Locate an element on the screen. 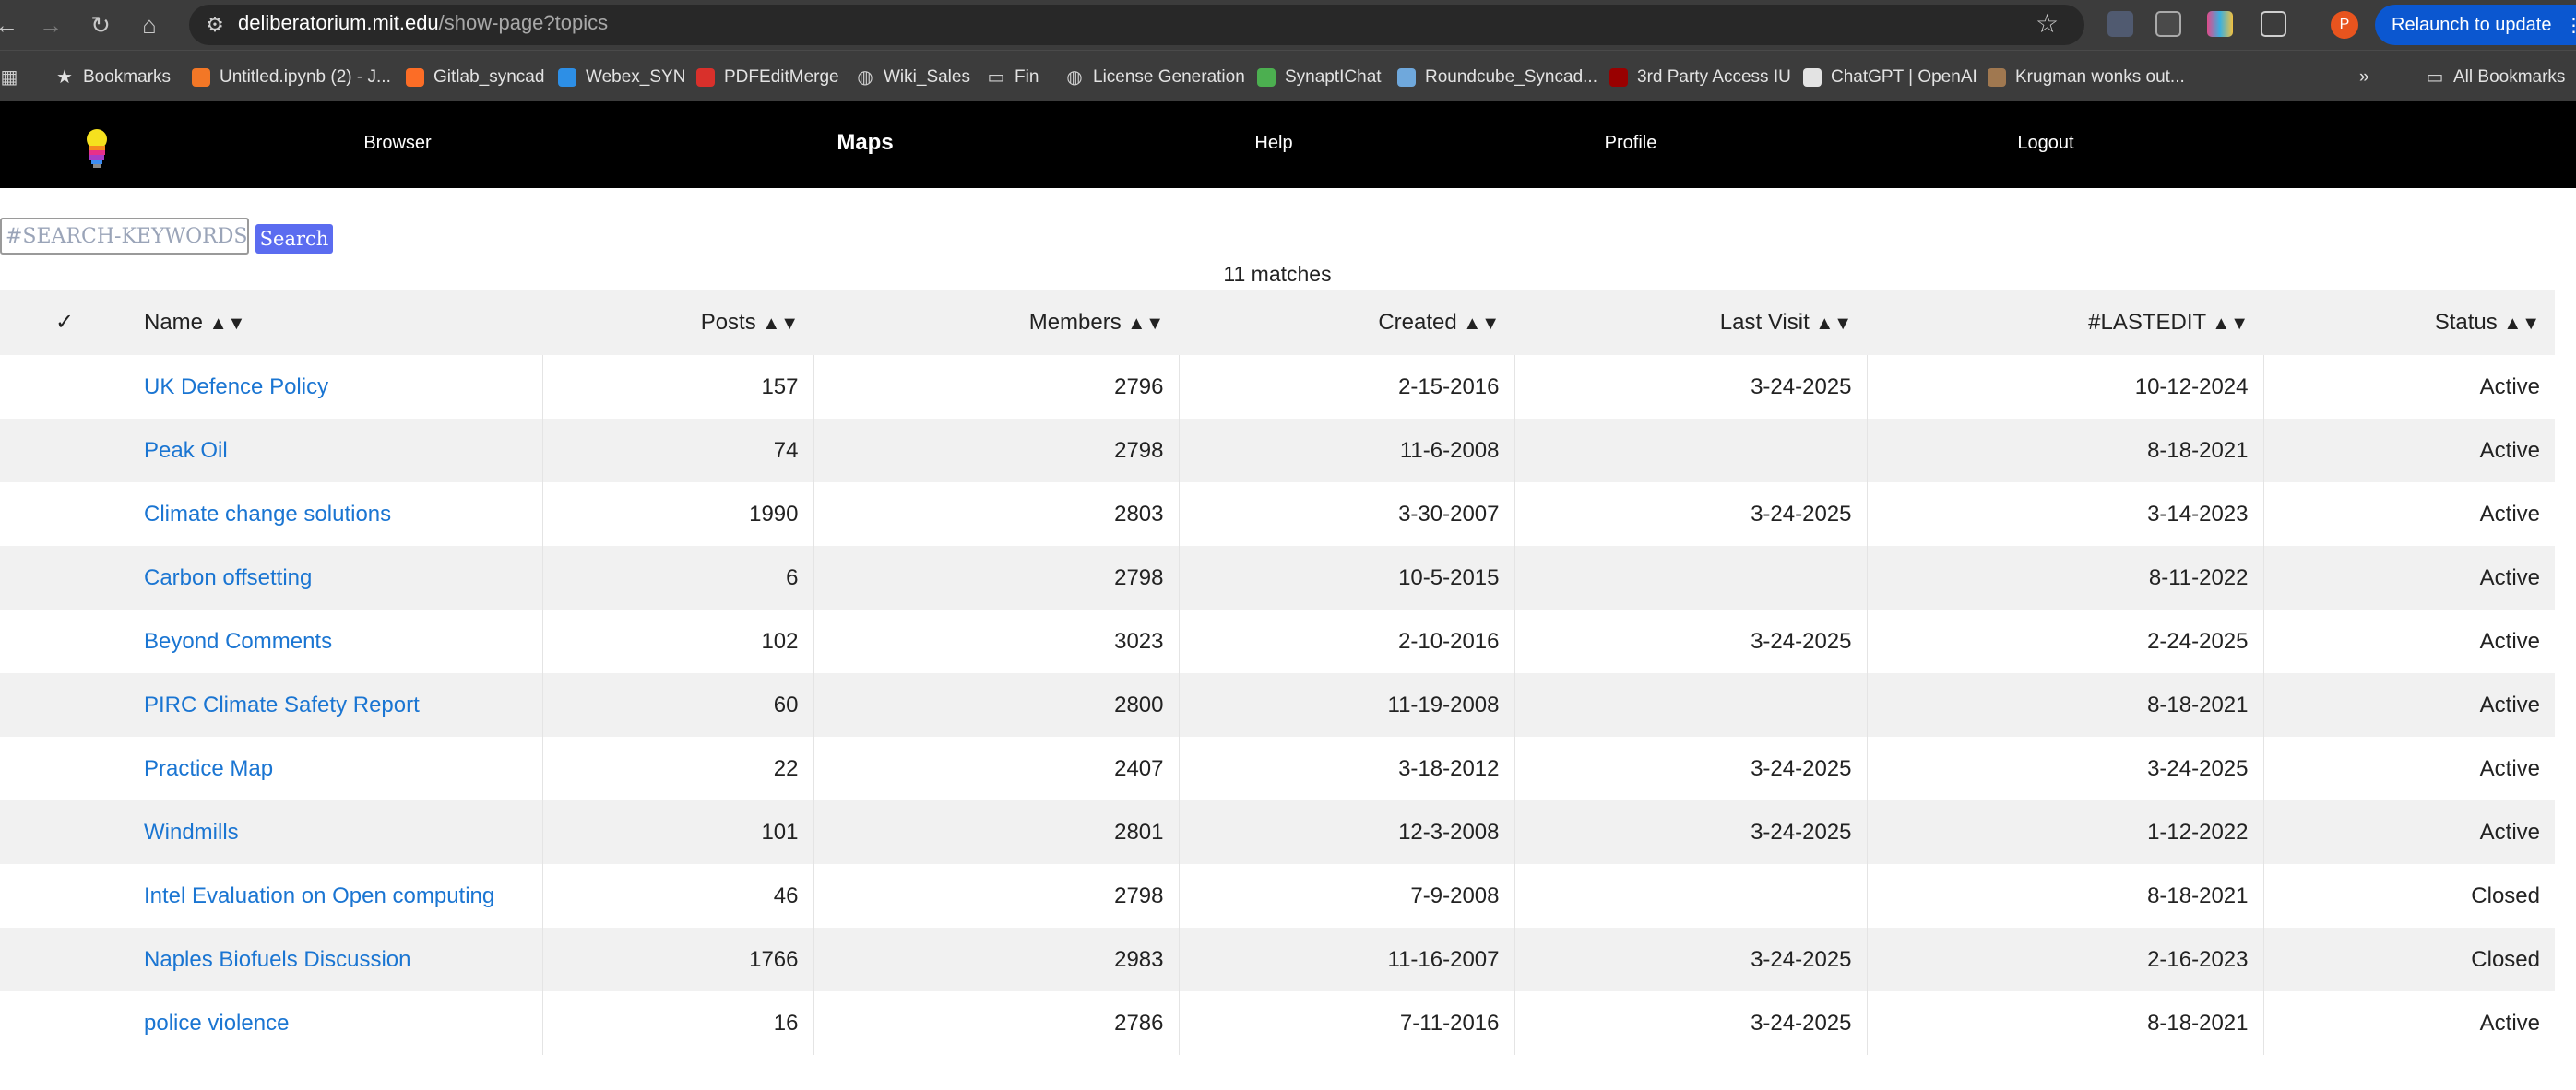 This screenshot has height=1090, width=2576. bookmark-label: Webex_SYN is located at coordinates (636, 77).